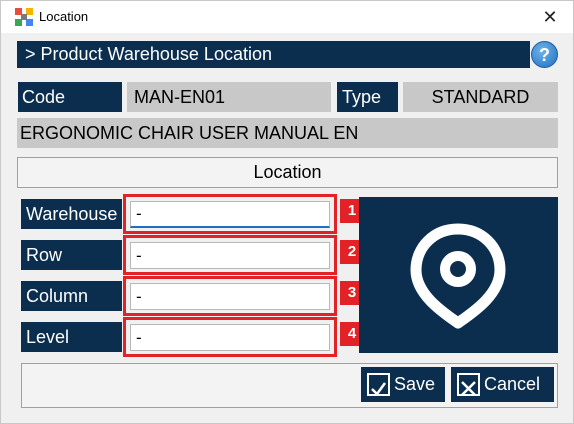  Describe the element at coordinates (287, 133) in the screenshot. I see `product-description: ERGONOMIC CHAIR USER MANUAL EN` at that location.